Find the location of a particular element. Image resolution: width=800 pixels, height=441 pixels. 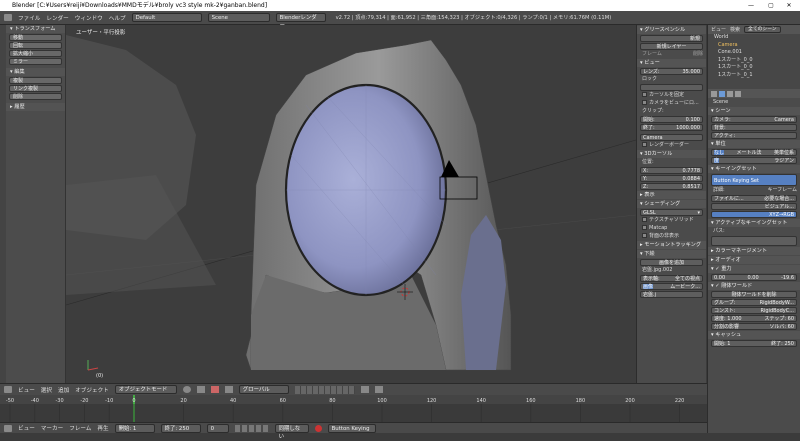

snap-icon is located at coordinates (364, 389).